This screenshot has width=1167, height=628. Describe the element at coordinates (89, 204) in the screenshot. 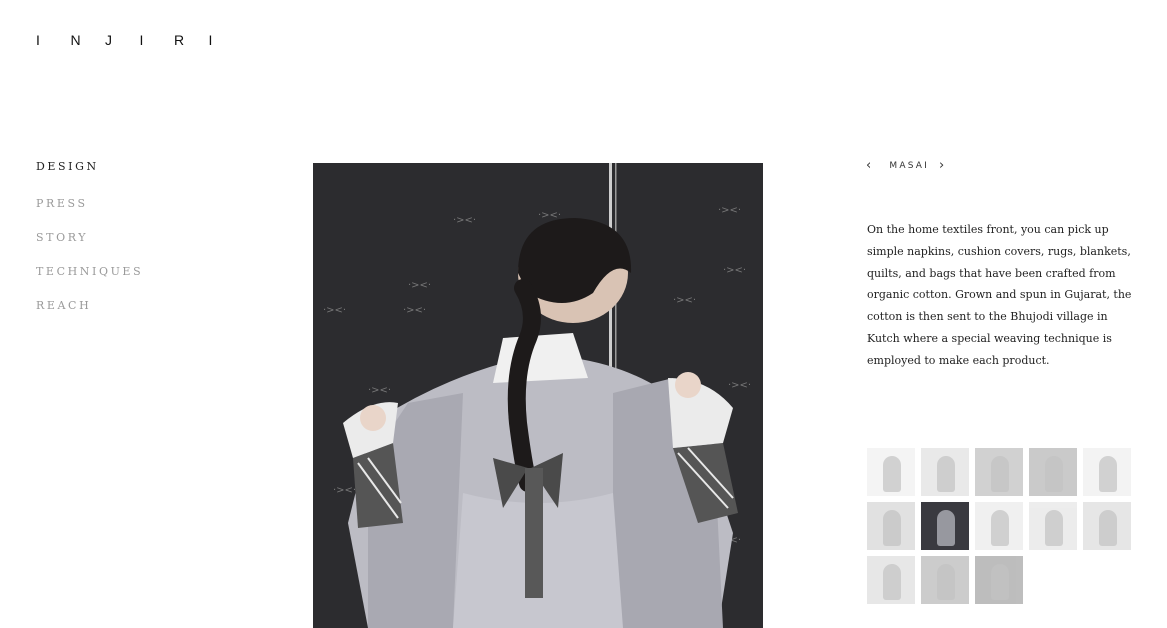

I see `nav-item-press: PRESS` at that location.